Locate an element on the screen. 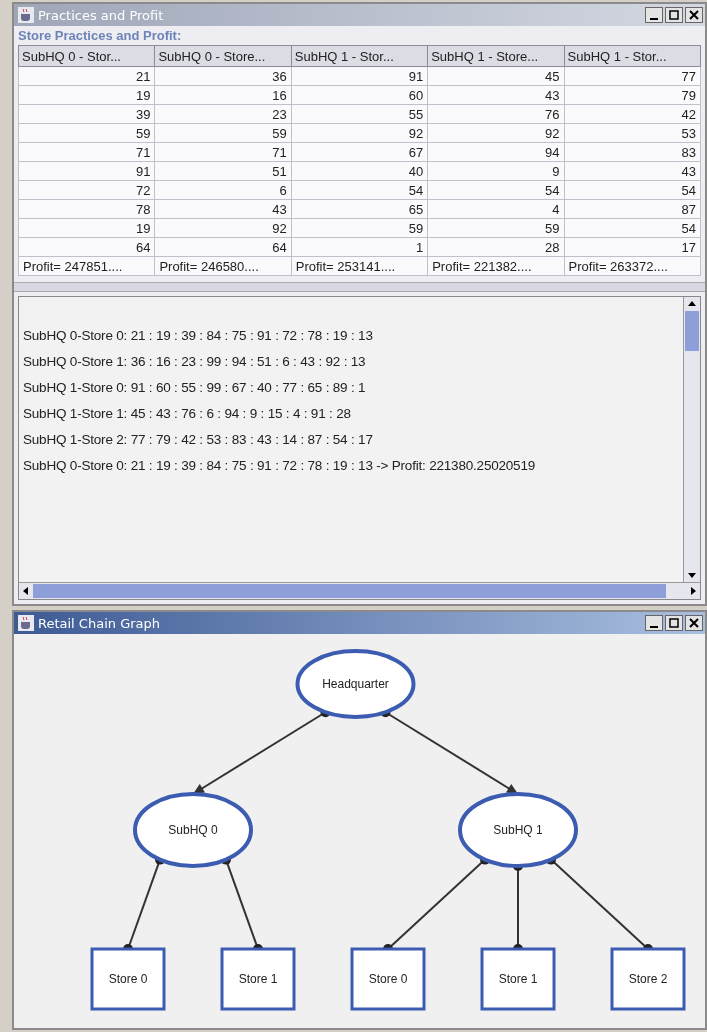  log-line: SubHQ 0-Store 1: 36 : 16 : 23 : 99 : 94 : 51 : 6 : 43 : 92 : 13 is located at coordinates (195, 362).